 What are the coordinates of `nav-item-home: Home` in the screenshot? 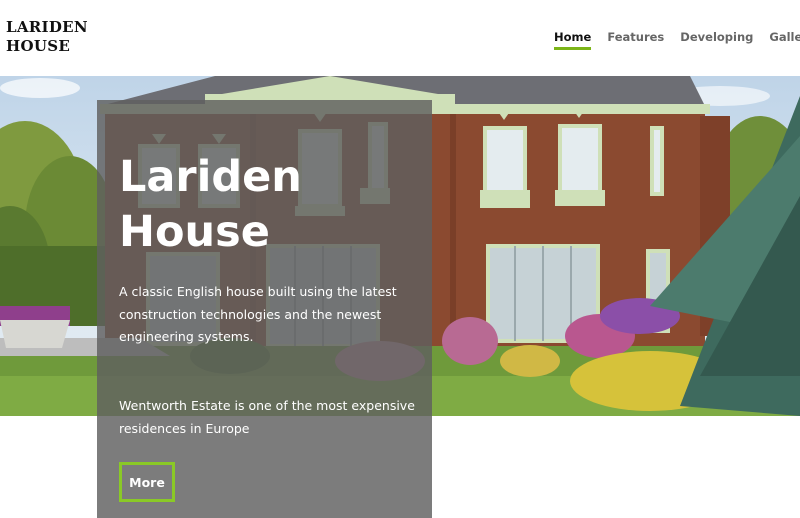 It's located at (573, 40).